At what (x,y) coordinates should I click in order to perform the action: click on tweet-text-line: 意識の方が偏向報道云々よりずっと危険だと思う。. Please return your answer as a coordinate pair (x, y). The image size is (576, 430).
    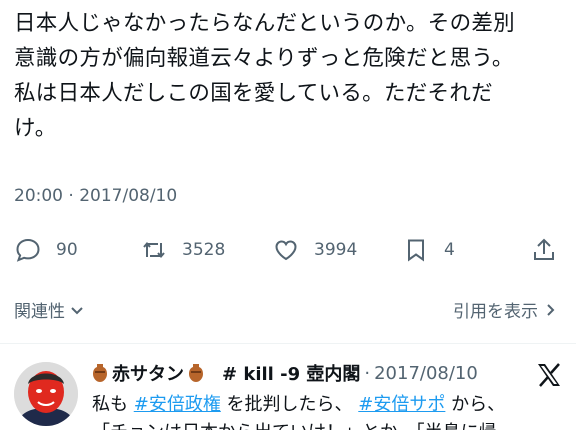
    Looking at the image, I should click on (264, 58).